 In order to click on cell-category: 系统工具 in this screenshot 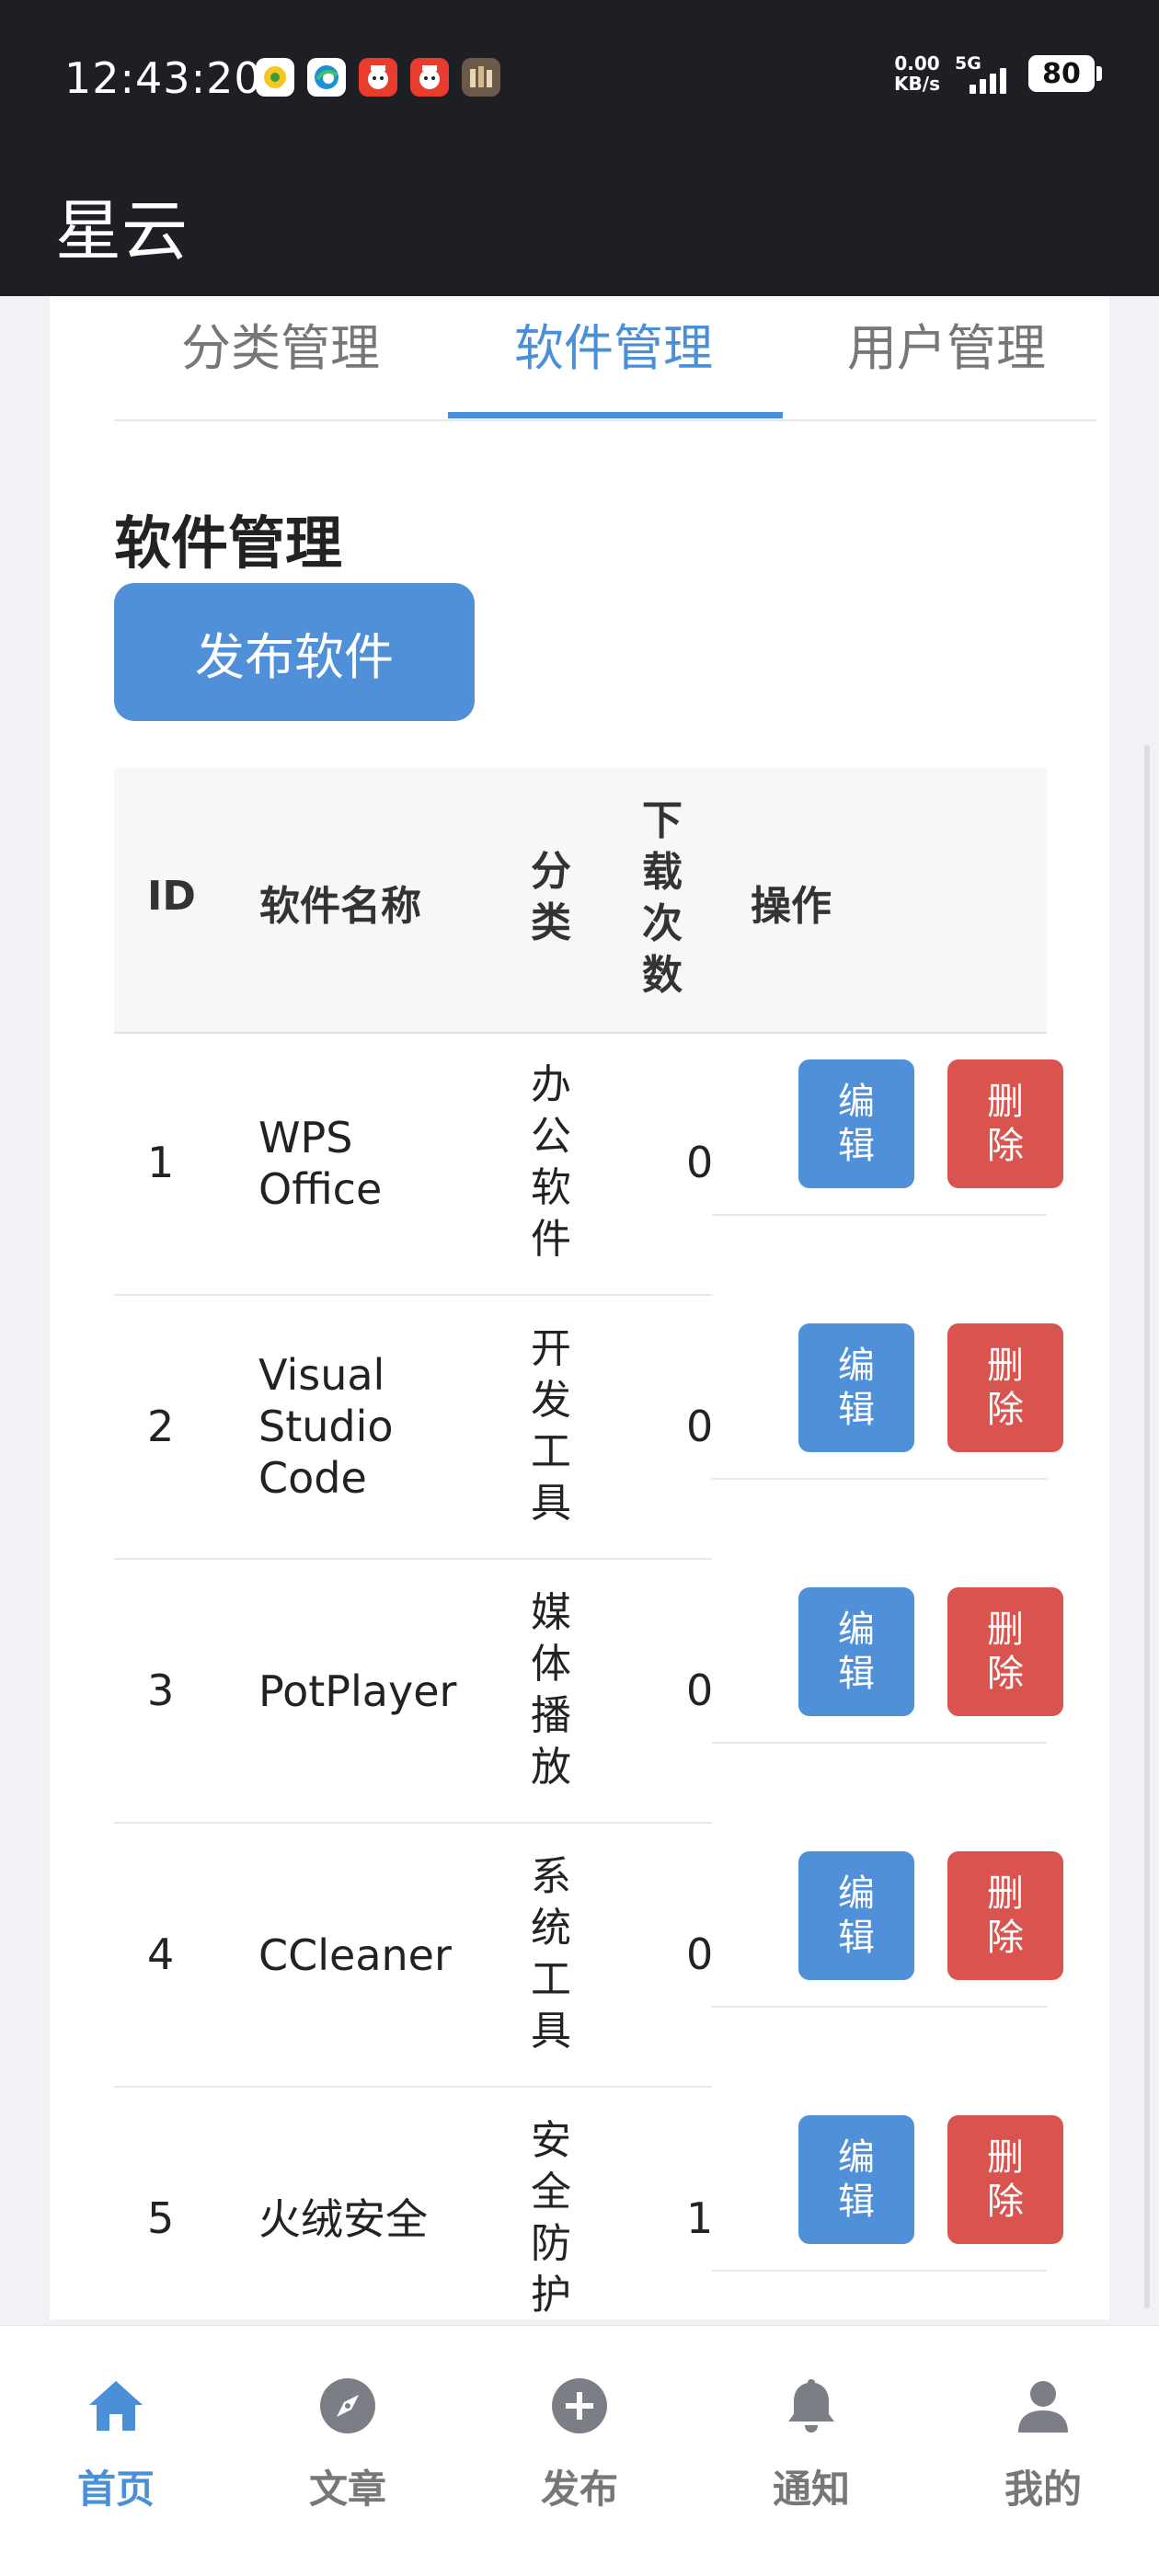, I will do `click(551, 1954)`.